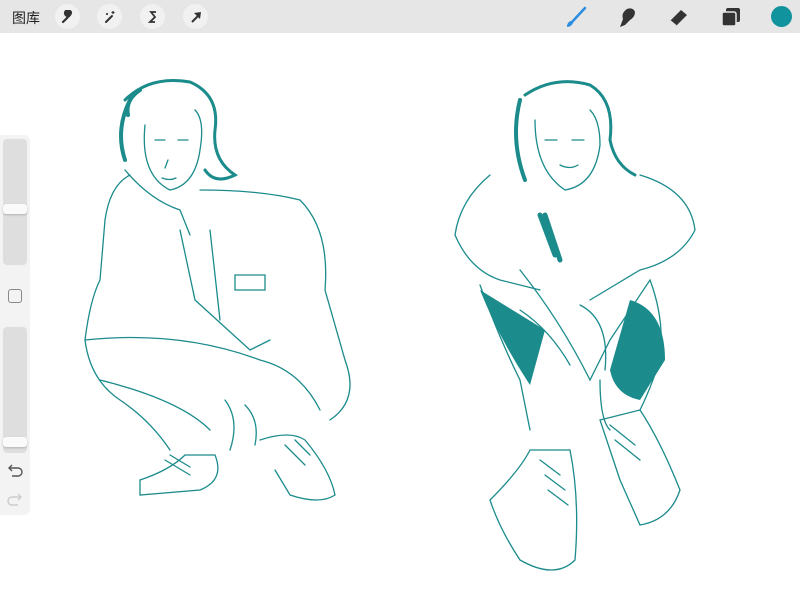 The width and height of the screenshot is (800, 600). I want to click on top-toolbar: 图库, so click(400, 16).